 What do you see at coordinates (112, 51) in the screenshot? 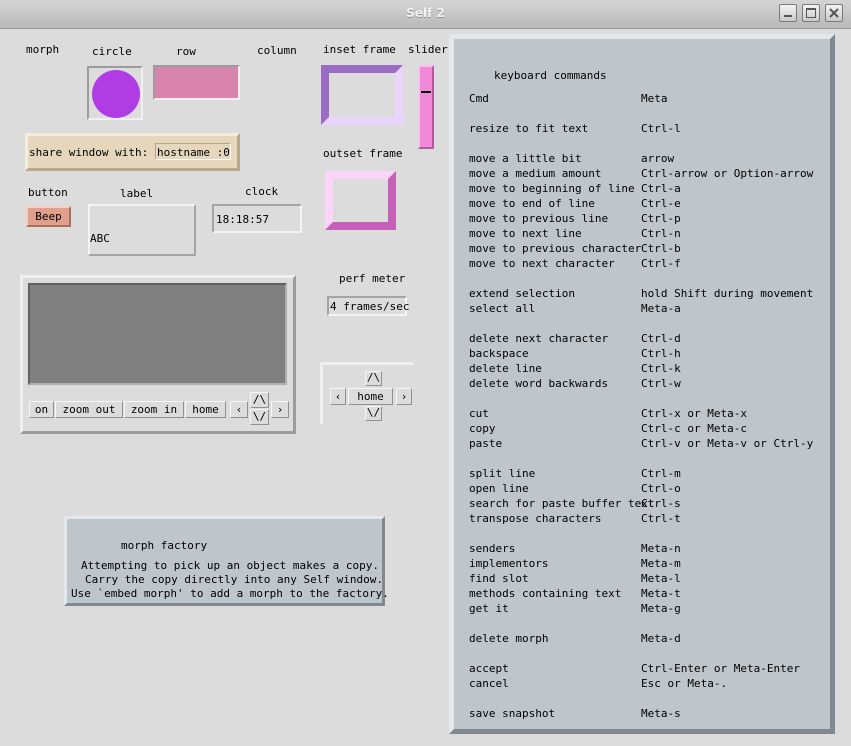
I see `circle-label: circle` at bounding box center [112, 51].